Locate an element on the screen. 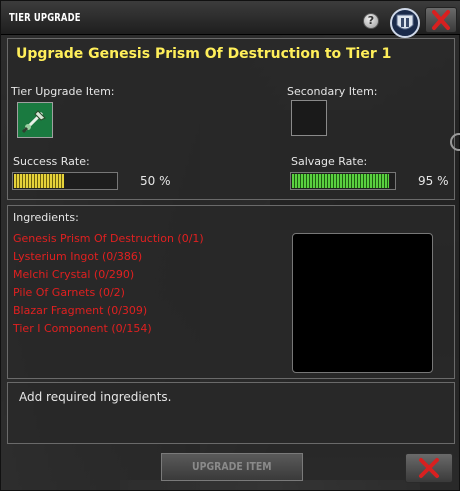 This screenshot has width=460, height=491. title-bar: TIER UPGRADE ? is located at coordinates (230, 19).